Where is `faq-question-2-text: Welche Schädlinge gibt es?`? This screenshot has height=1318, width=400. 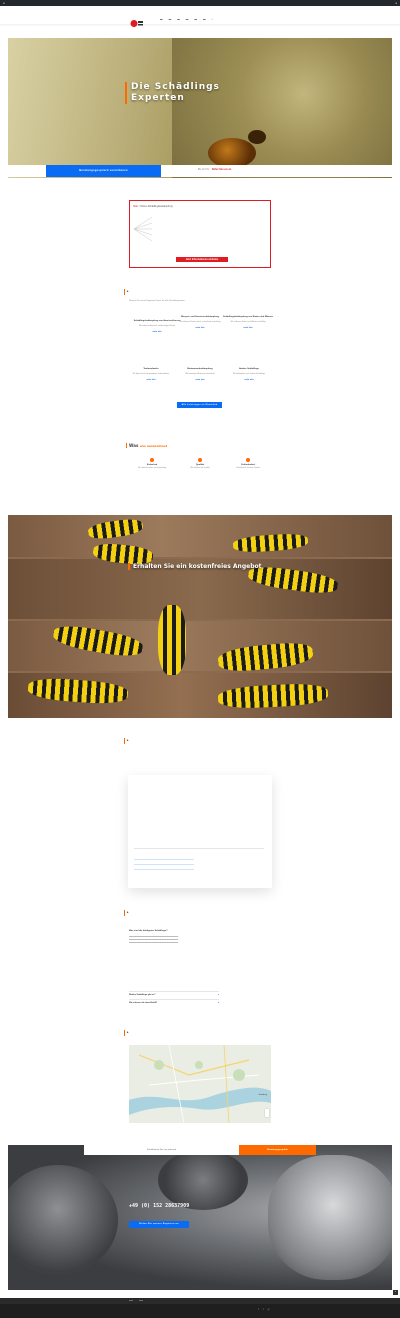 faq-question-2-text: Welche Schädlinge gibt es? is located at coordinates (142, 995).